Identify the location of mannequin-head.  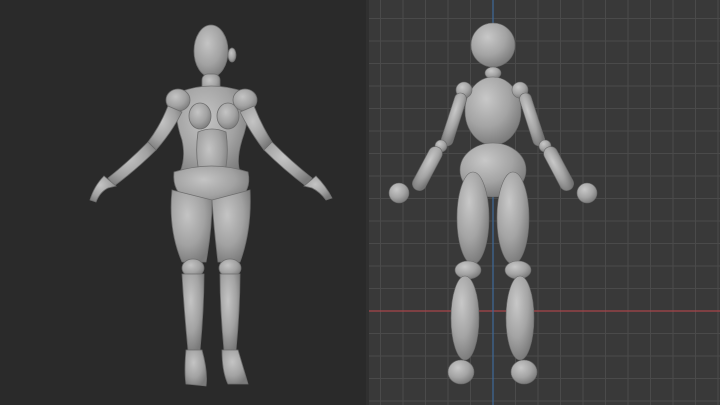
(493, 45).